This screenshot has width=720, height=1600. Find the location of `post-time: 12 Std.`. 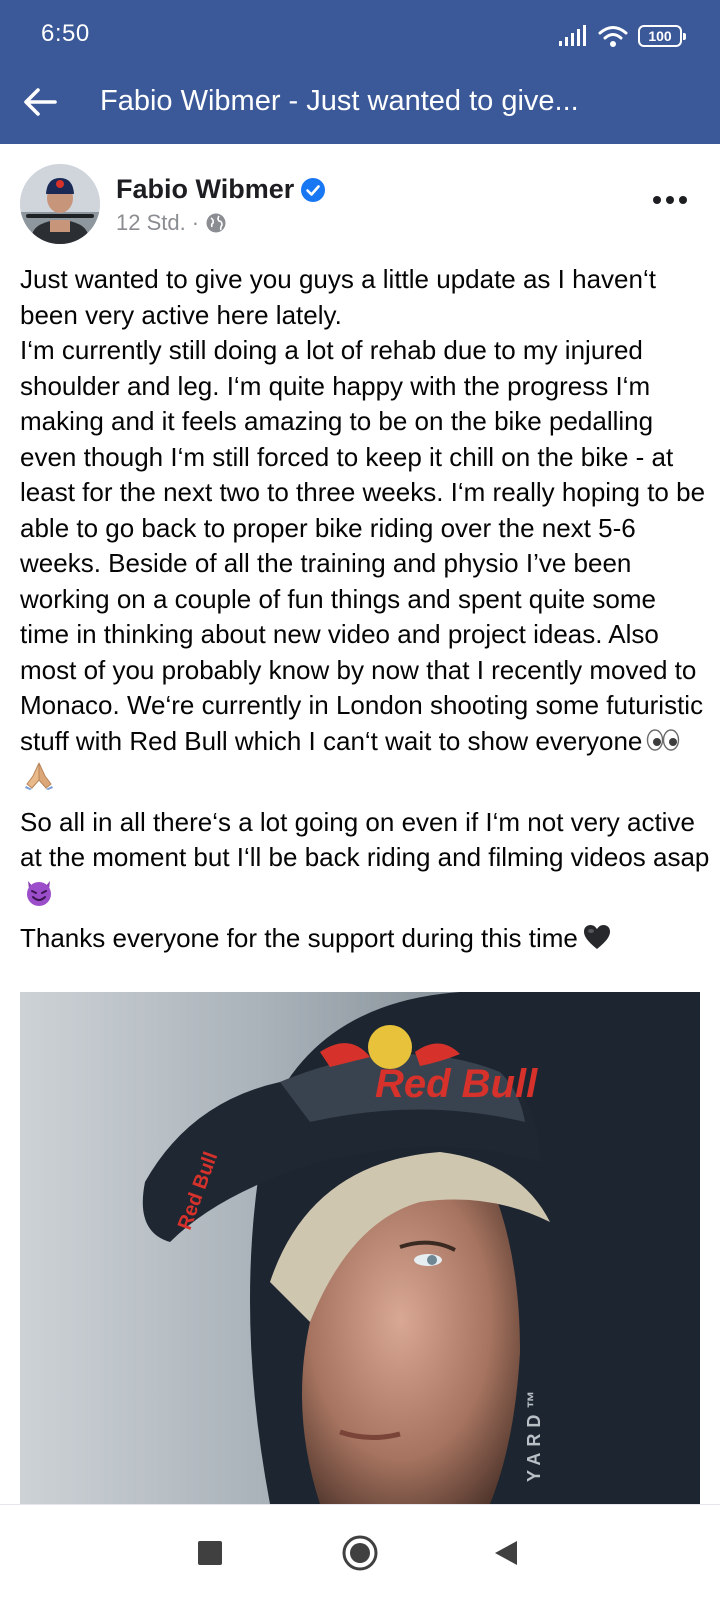

post-time: 12 Std. is located at coordinates (151, 223).